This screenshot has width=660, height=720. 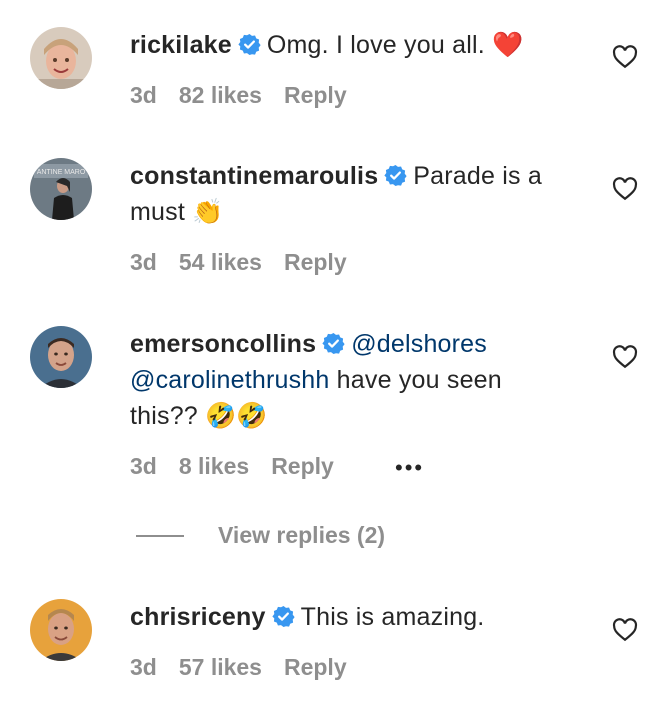 I want to click on more-options-icon: •••, so click(x=409, y=468).